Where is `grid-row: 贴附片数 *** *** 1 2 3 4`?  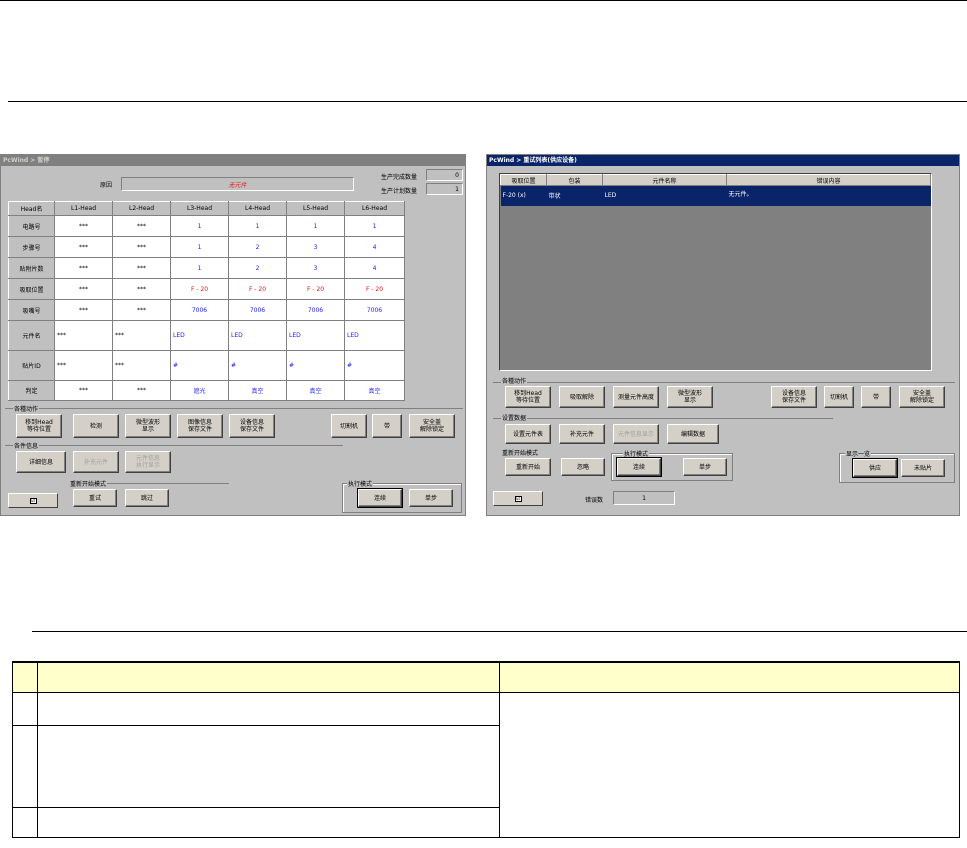 grid-row: 贴附片数 *** *** 1 2 3 4 is located at coordinates (206, 268).